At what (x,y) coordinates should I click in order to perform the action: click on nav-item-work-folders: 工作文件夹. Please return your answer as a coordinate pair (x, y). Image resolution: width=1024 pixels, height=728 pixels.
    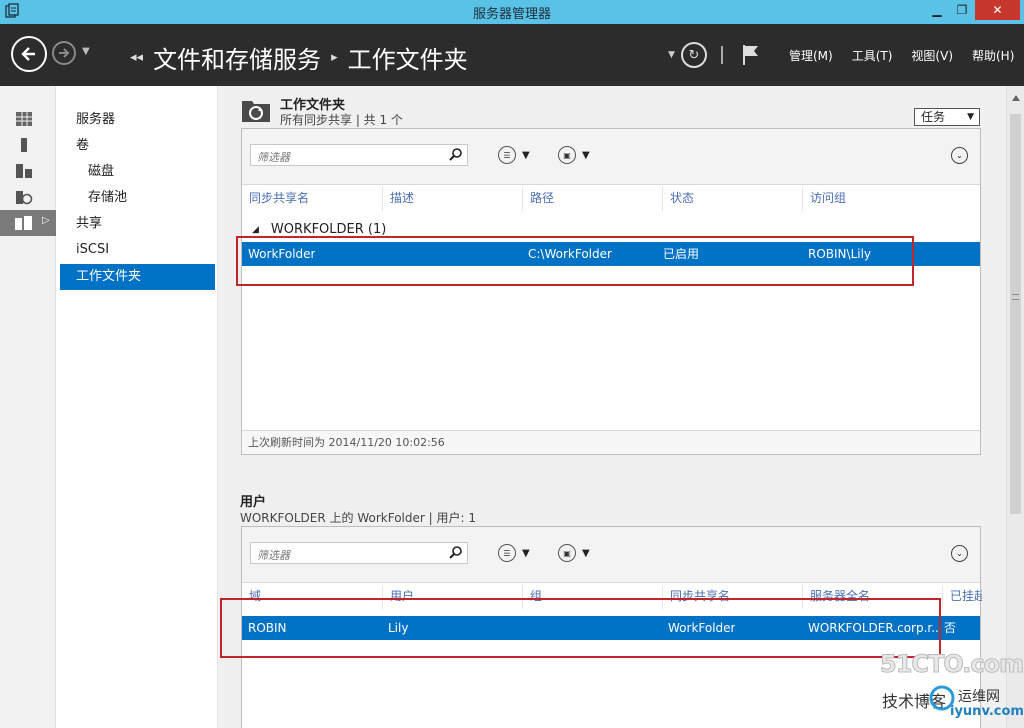
    Looking at the image, I should click on (137, 277).